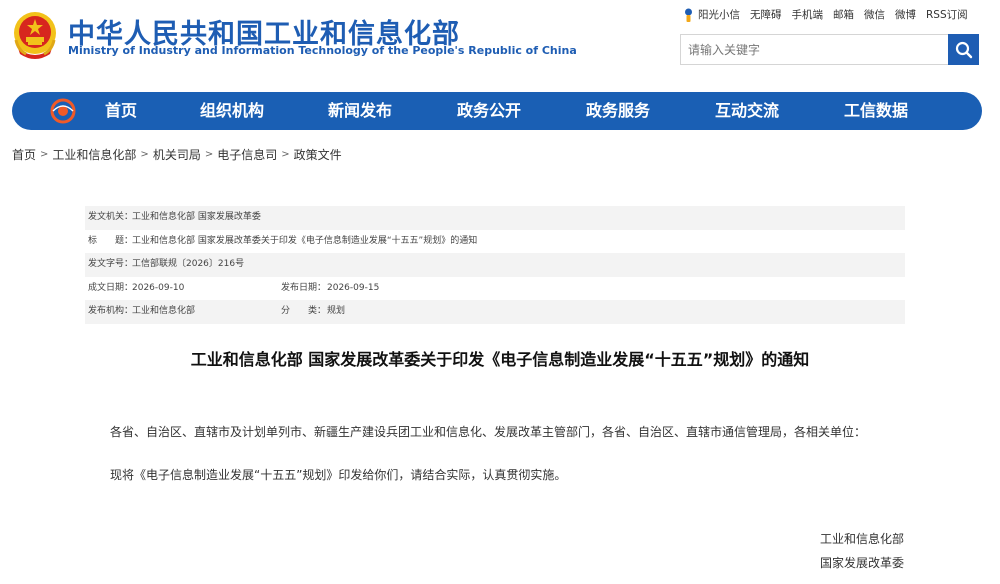 The image size is (1000, 584). Describe the element at coordinates (336, 311) in the screenshot. I see `info-value: 规划` at that location.